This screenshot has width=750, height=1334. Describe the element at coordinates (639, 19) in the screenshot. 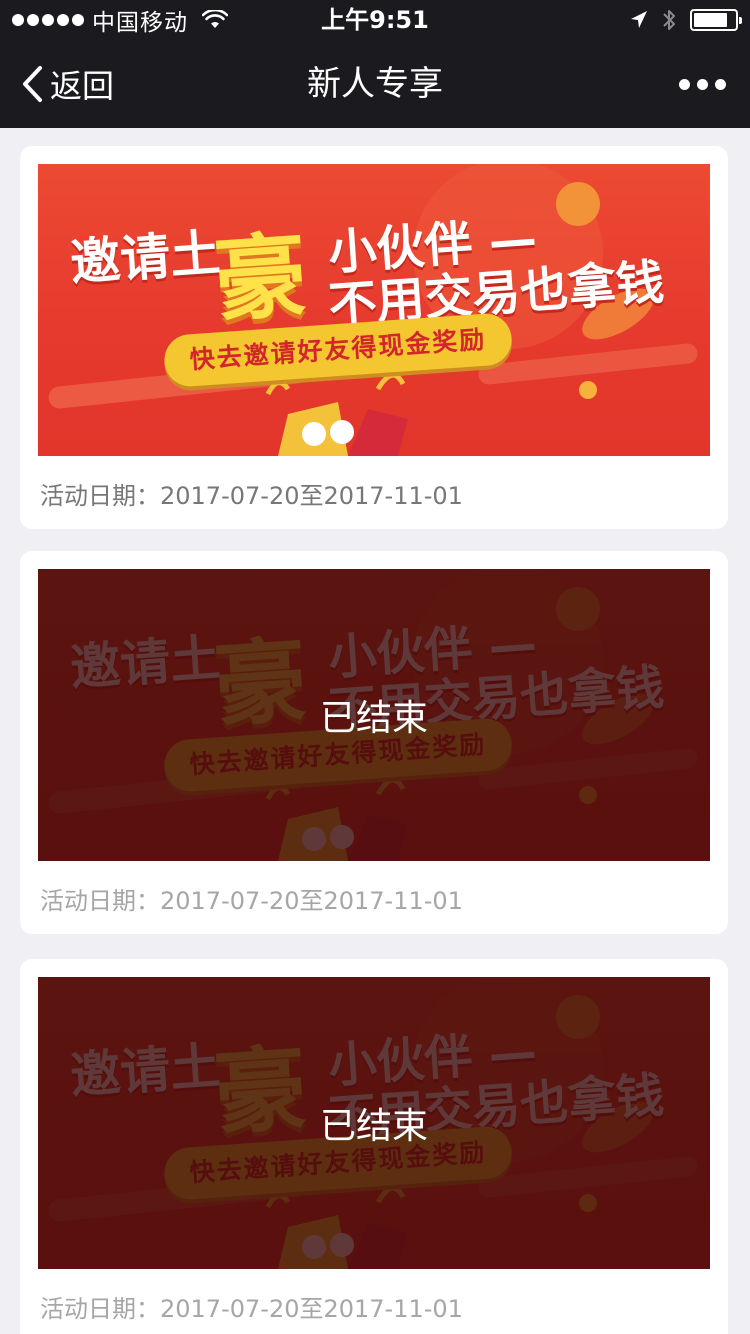

I see `location-arrow-icon` at that location.